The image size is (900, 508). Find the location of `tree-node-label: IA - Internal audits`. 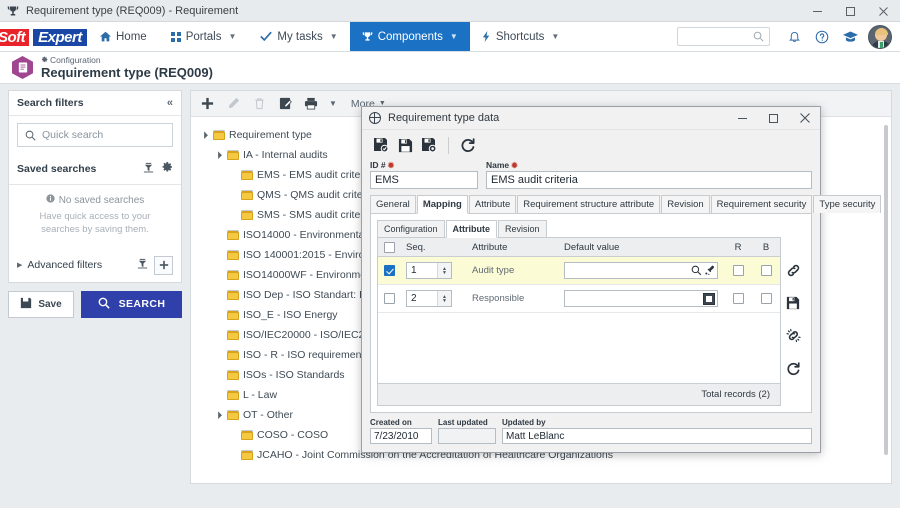

tree-node-label: IA - Internal audits is located at coordinates (285, 155).